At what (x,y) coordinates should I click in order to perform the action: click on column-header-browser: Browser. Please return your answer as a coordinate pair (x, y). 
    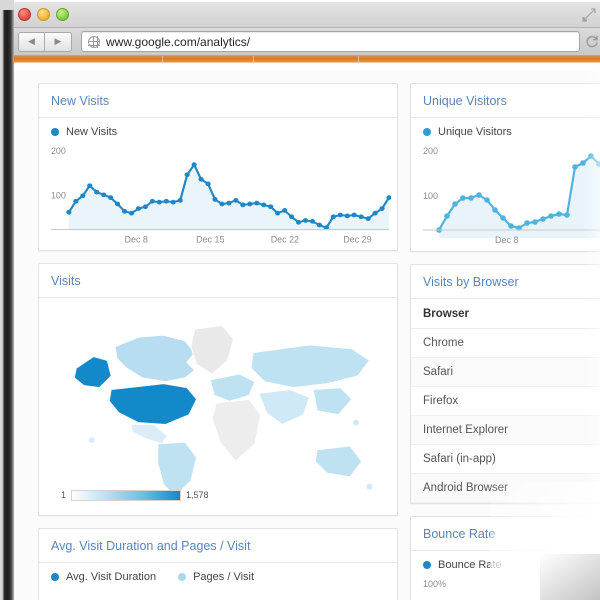
    Looking at the image, I should click on (505, 314).